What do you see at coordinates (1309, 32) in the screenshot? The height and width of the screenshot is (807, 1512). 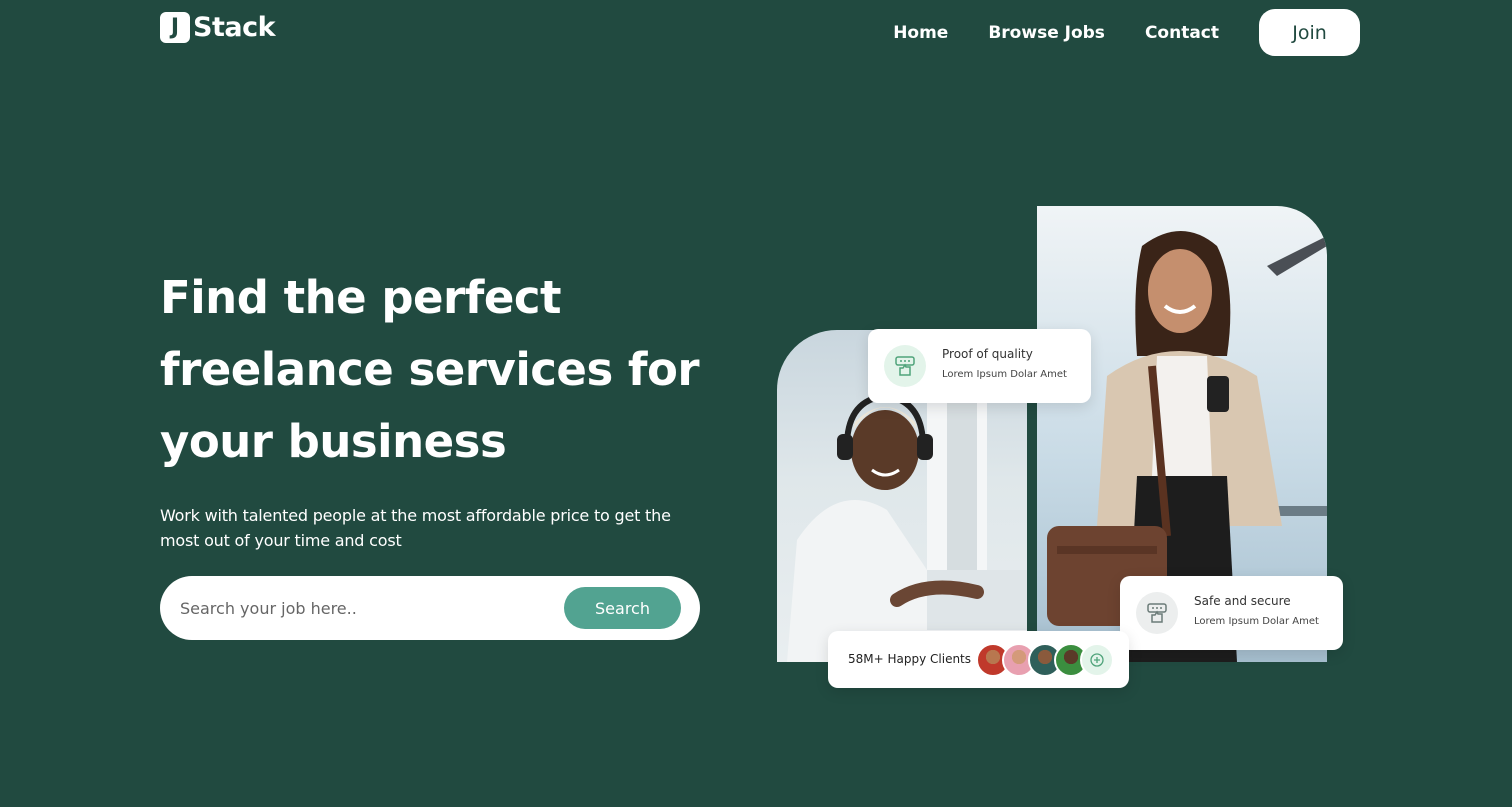 I see `join-button: Join` at bounding box center [1309, 32].